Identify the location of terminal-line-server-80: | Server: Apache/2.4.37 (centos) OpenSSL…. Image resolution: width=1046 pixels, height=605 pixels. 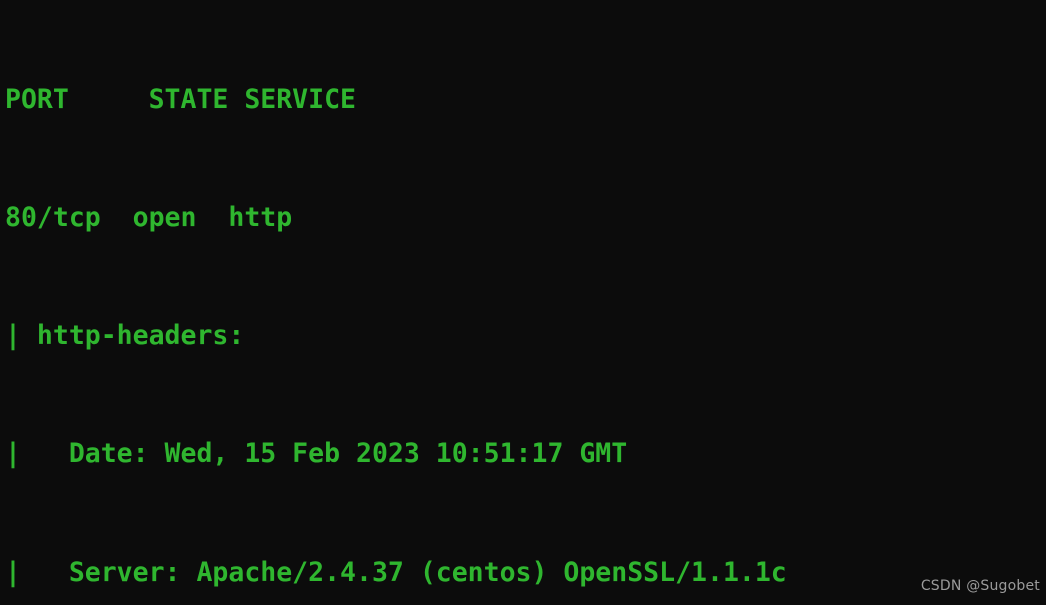
(396, 572).